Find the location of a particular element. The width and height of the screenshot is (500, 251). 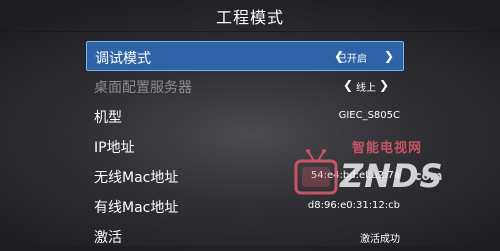

menu-item-label: IP地址 is located at coordinates (114, 148).